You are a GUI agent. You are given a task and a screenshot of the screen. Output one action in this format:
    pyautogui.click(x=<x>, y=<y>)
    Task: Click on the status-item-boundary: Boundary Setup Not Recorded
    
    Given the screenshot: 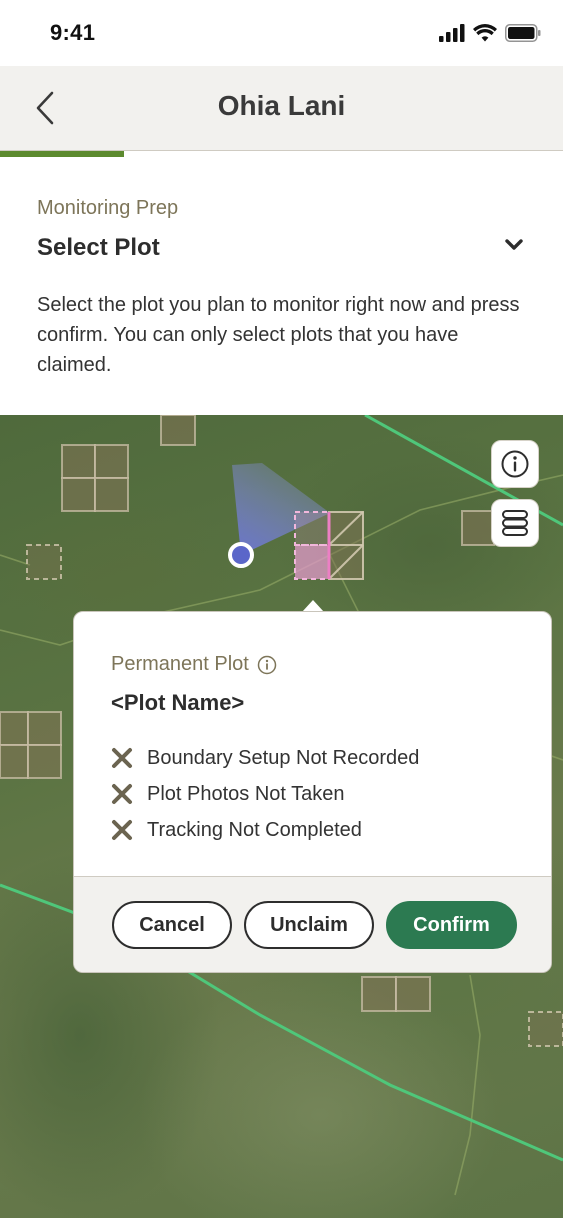 What is the action you would take?
    pyautogui.click(x=265, y=758)
    